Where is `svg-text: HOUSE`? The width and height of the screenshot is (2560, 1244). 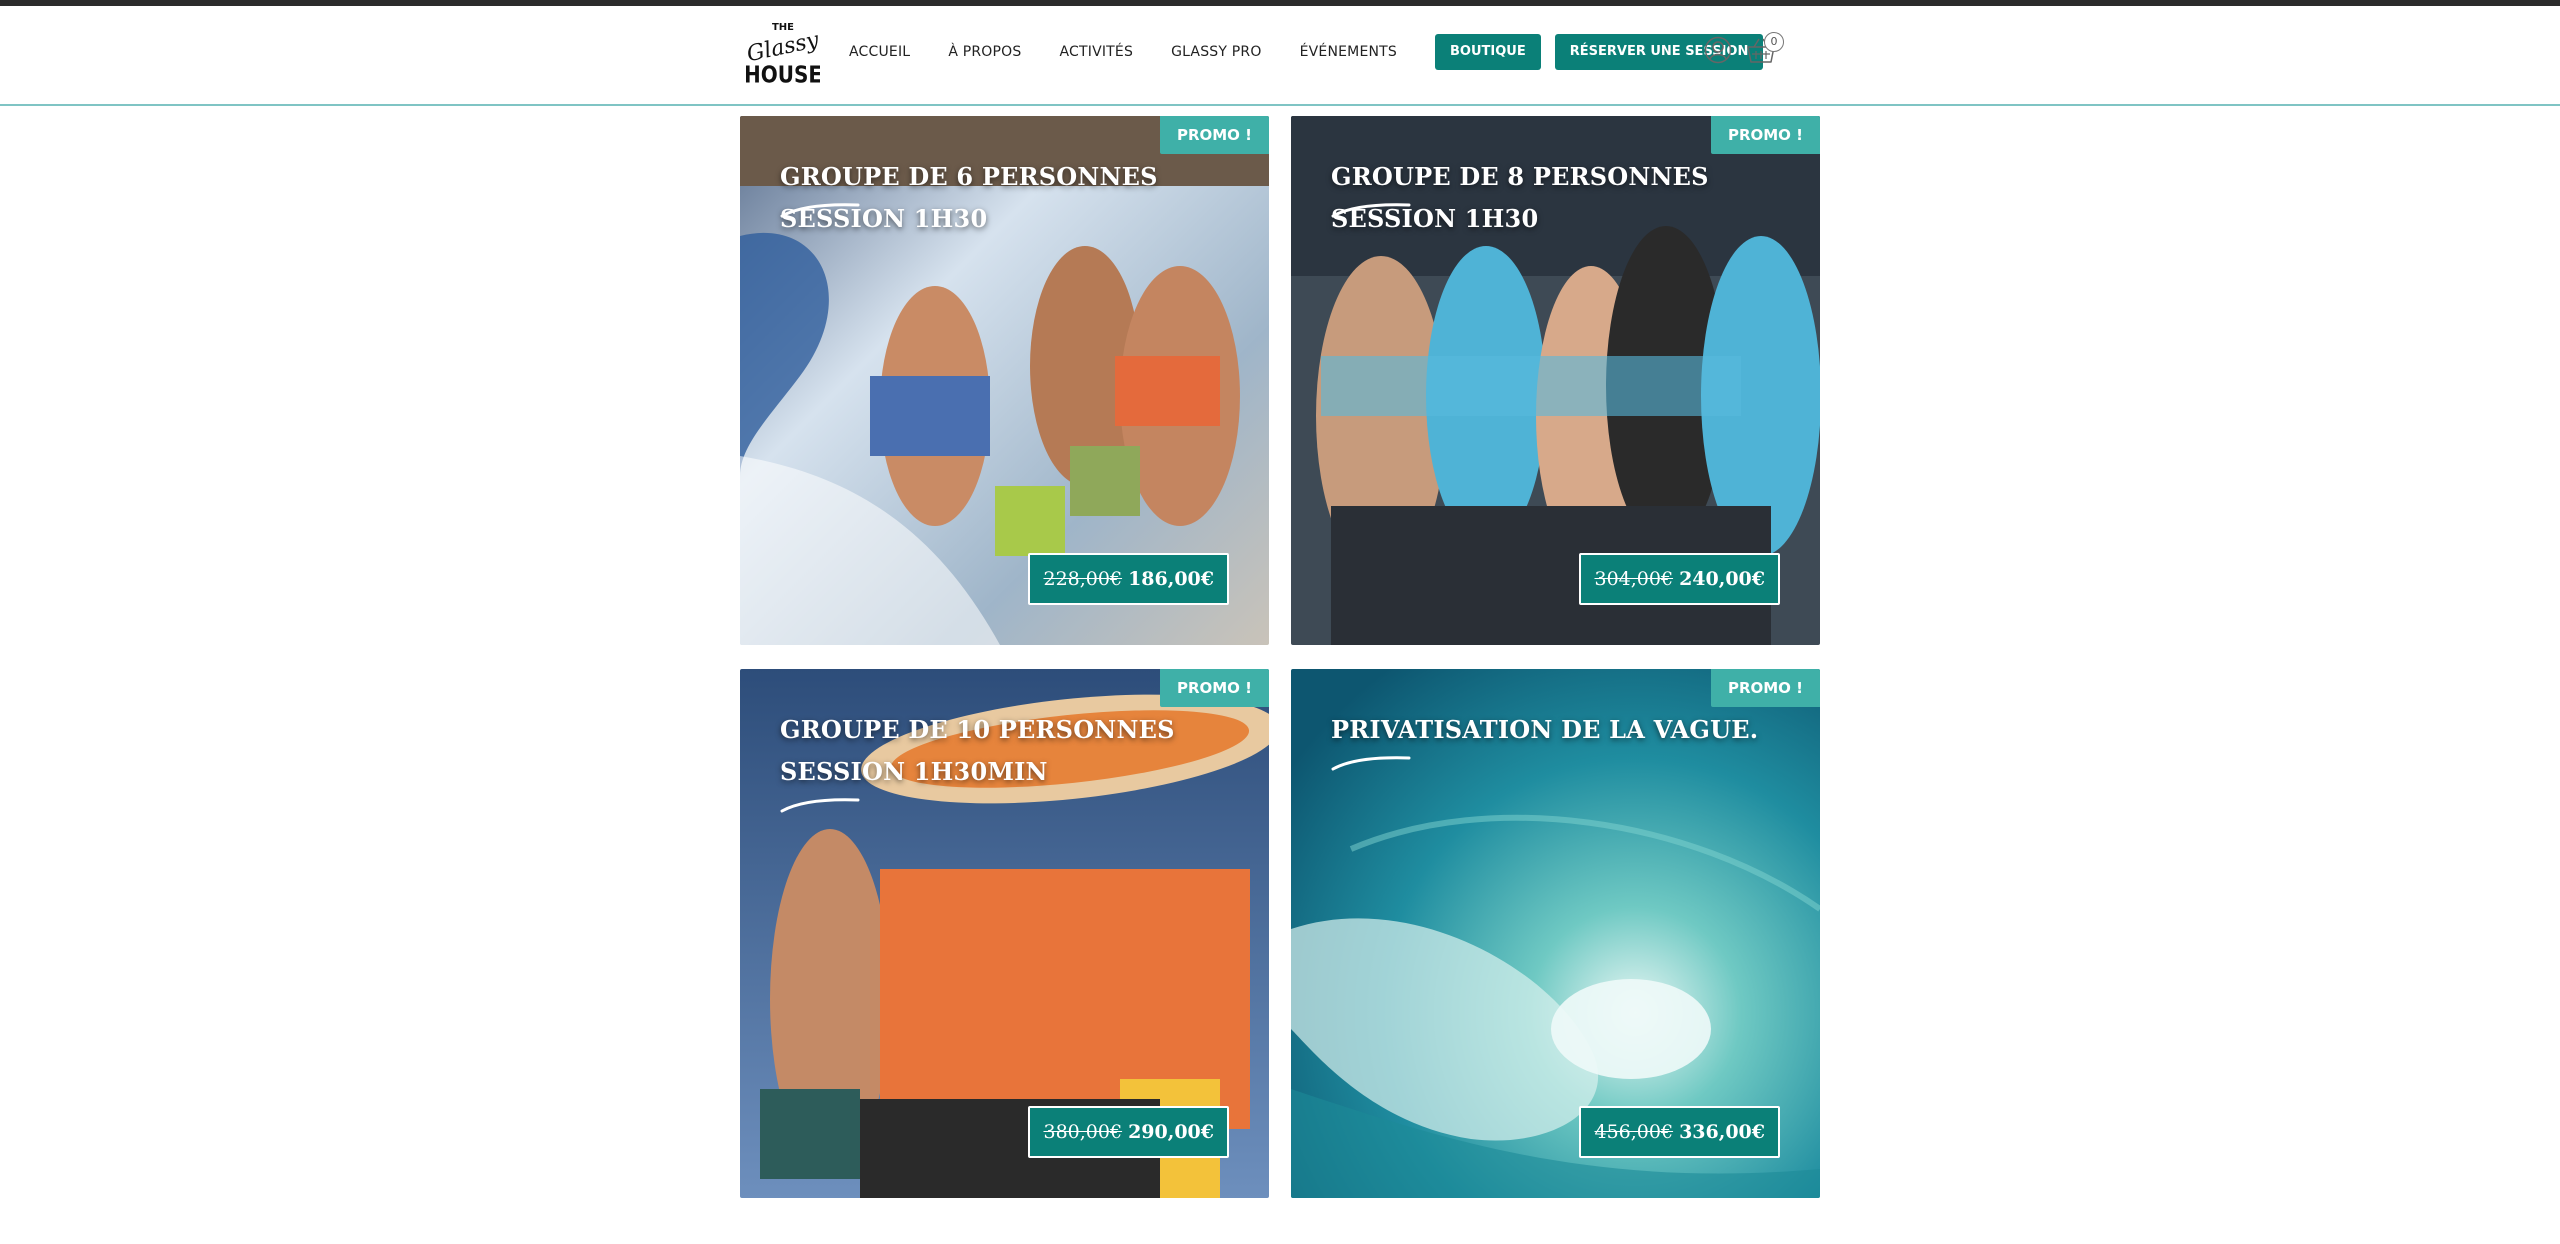
svg-text: HOUSE is located at coordinates (783, 75).